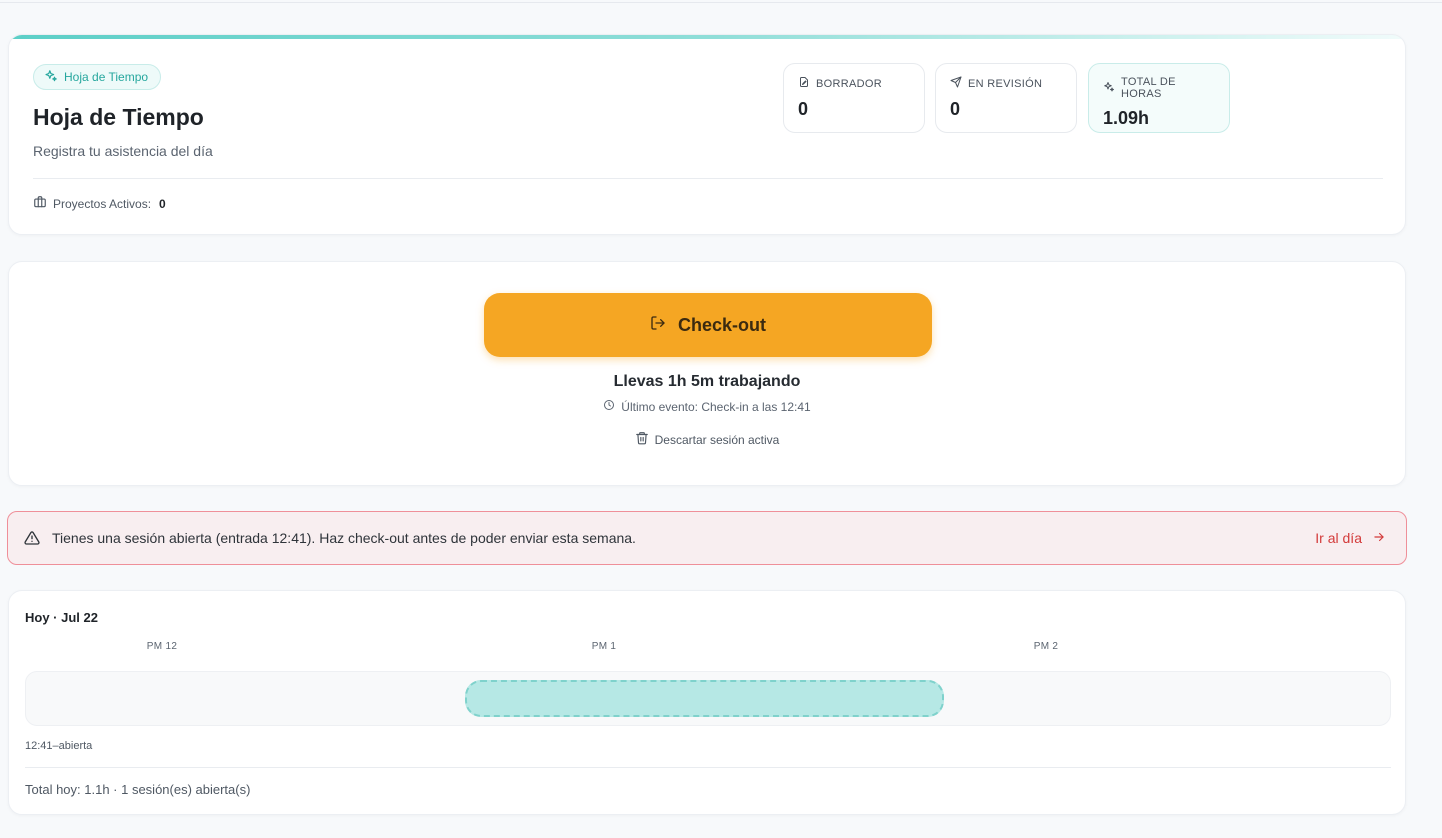 Image resolution: width=1442 pixels, height=838 pixels. I want to click on stat-review-label: EN REVISIÓN, so click(1005, 83).